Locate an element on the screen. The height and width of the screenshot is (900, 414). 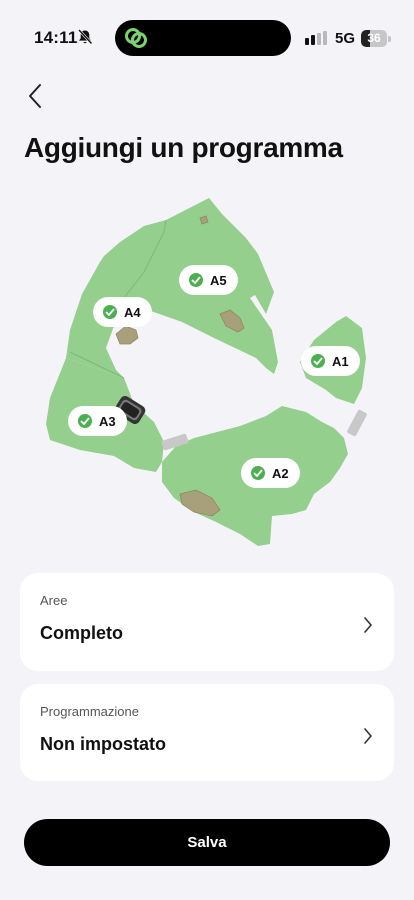
network-type: 5G is located at coordinates (345, 38).